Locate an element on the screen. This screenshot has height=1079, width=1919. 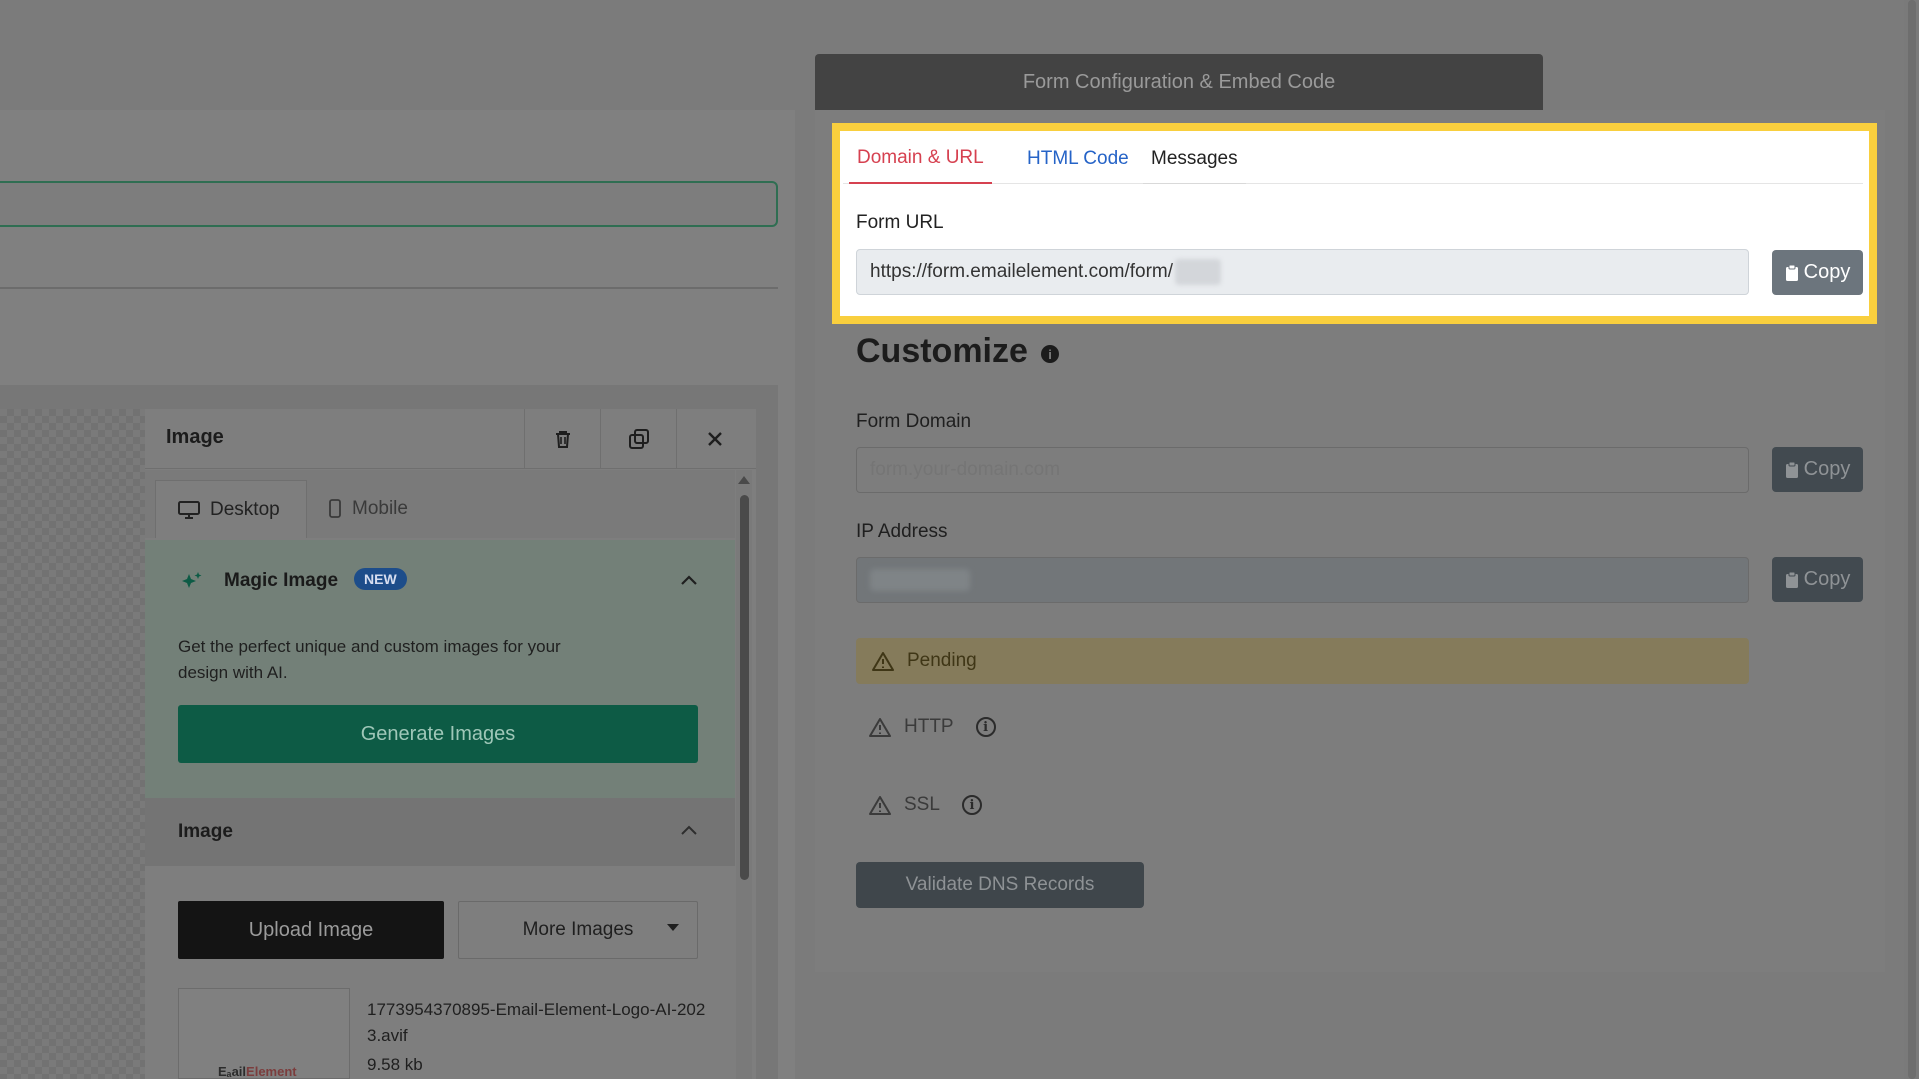
upload-image-button: Upload Image is located at coordinates (311, 930).